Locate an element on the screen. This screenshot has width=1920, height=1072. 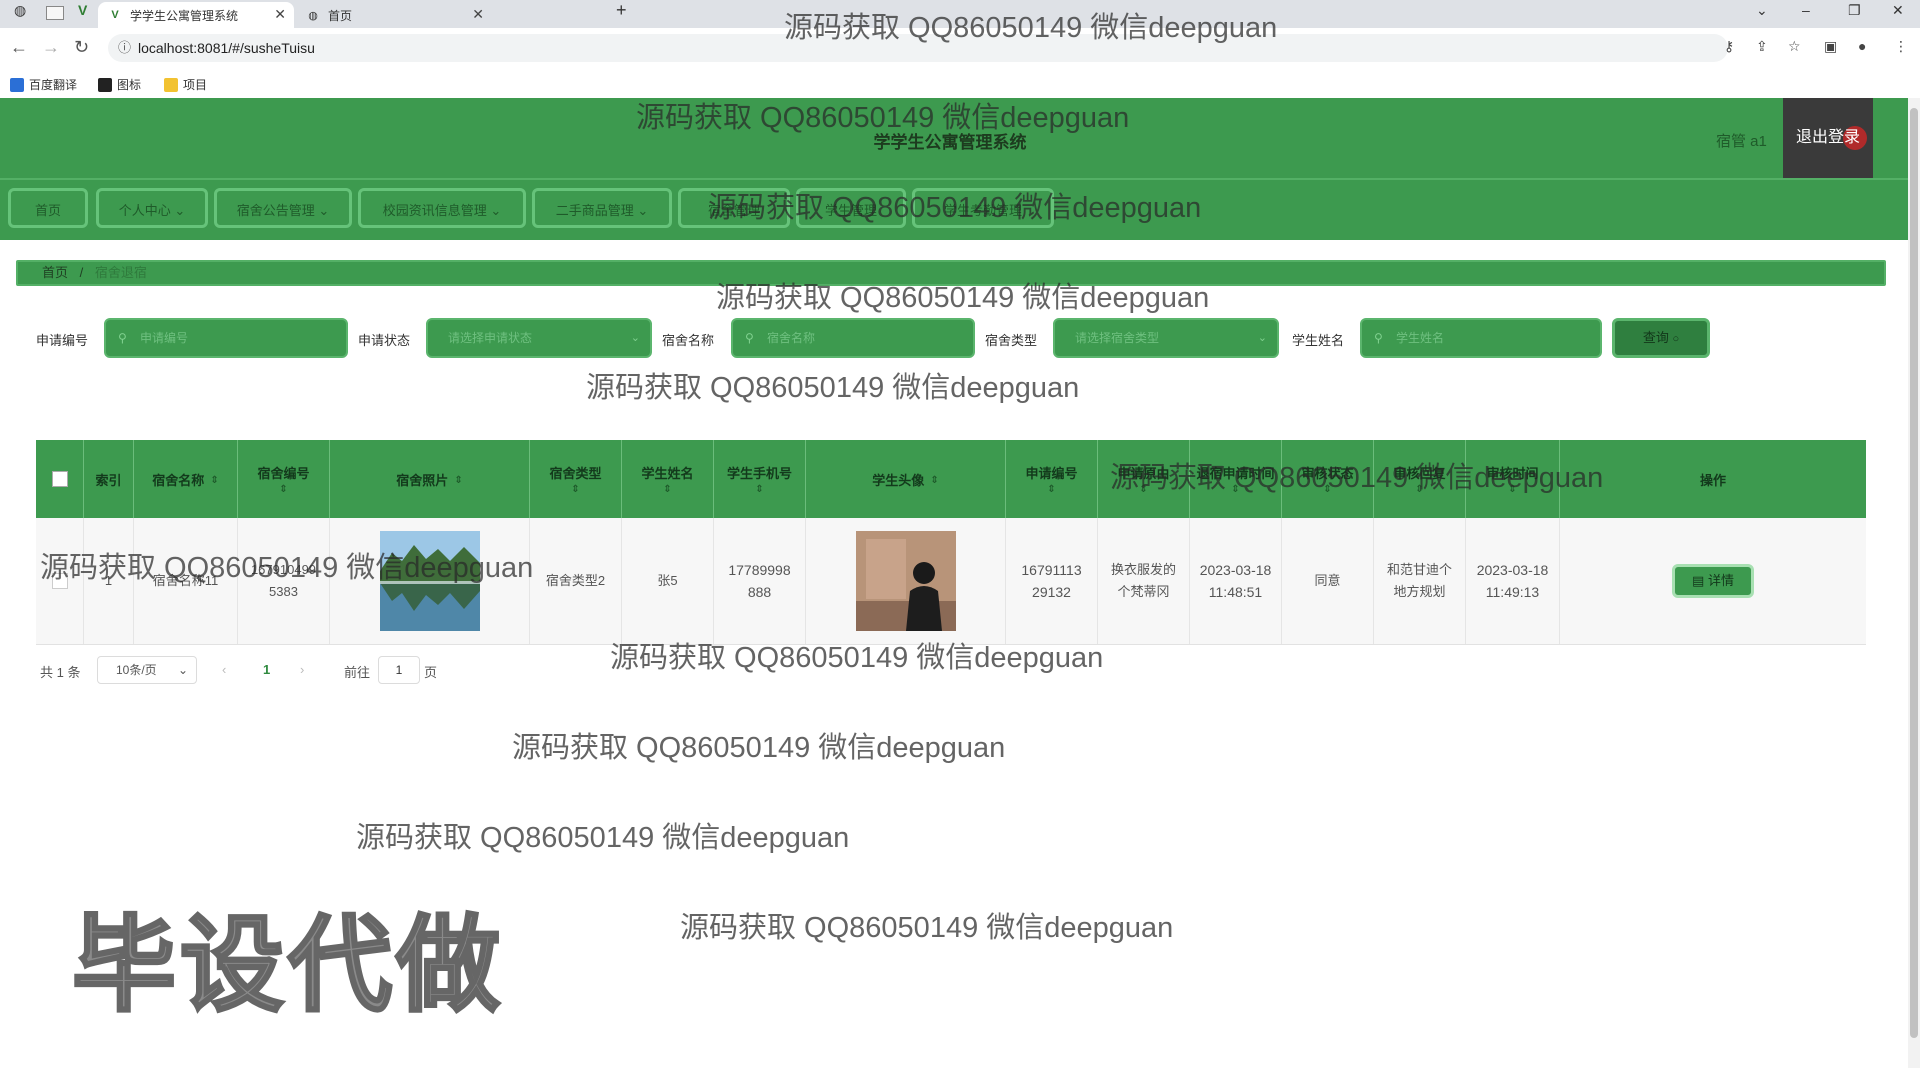
more-menu-icon: ⋮ is located at coordinates (1901, 46).